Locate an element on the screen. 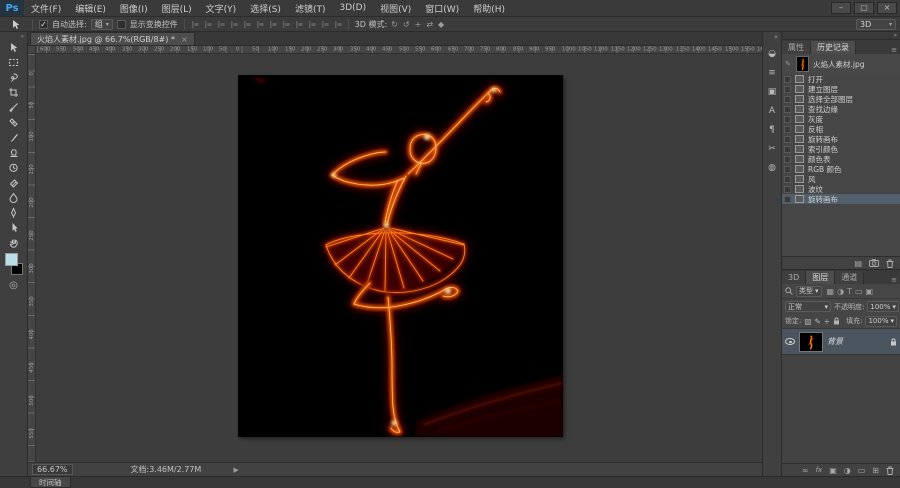 The image size is (900, 488). new-snapshot-icon is located at coordinates (874, 263).